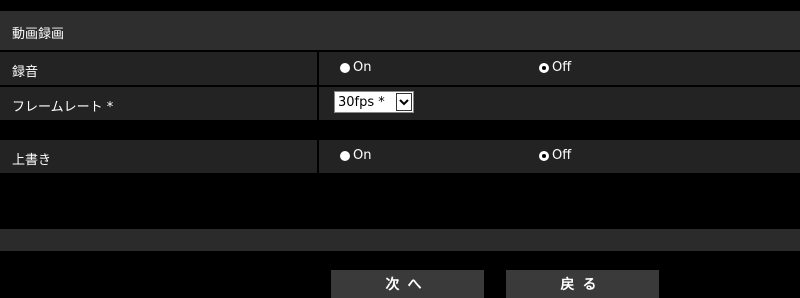  What do you see at coordinates (32, 160) in the screenshot?
I see `overwrite-label: 上書き` at bounding box center [32, 160].